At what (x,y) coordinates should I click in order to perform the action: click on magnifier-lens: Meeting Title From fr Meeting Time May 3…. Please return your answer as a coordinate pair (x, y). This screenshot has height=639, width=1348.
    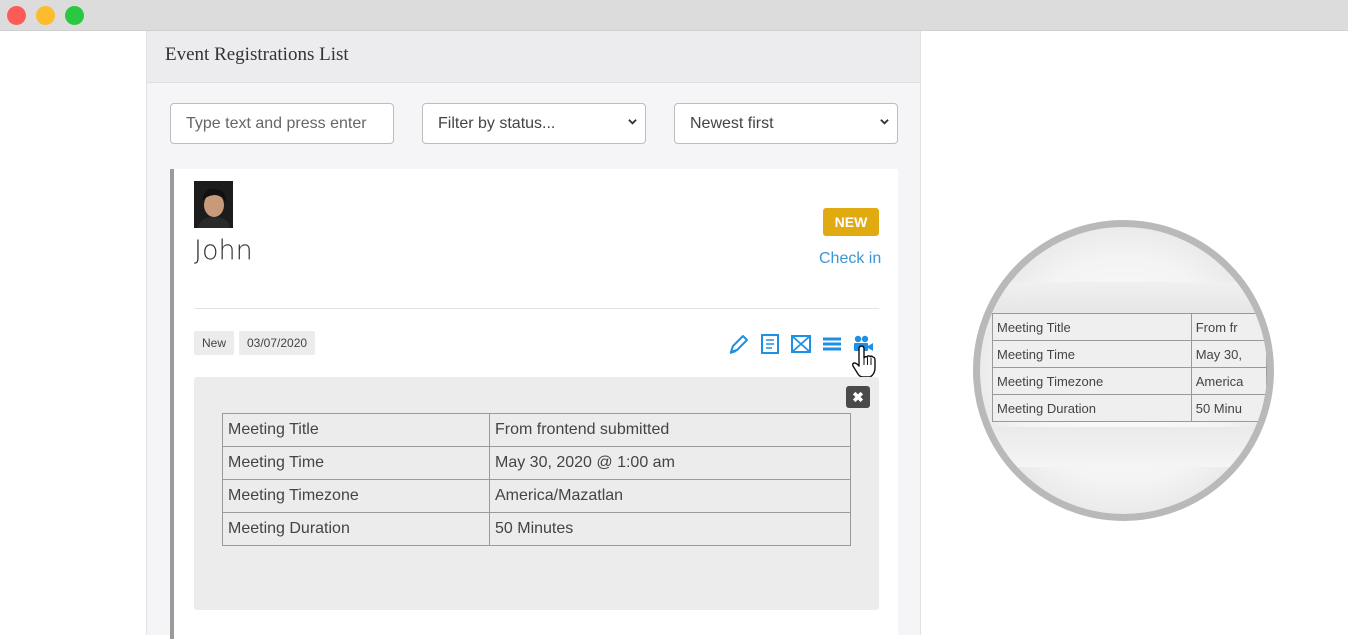
    Looking at the image, I should click on (1123, 370).